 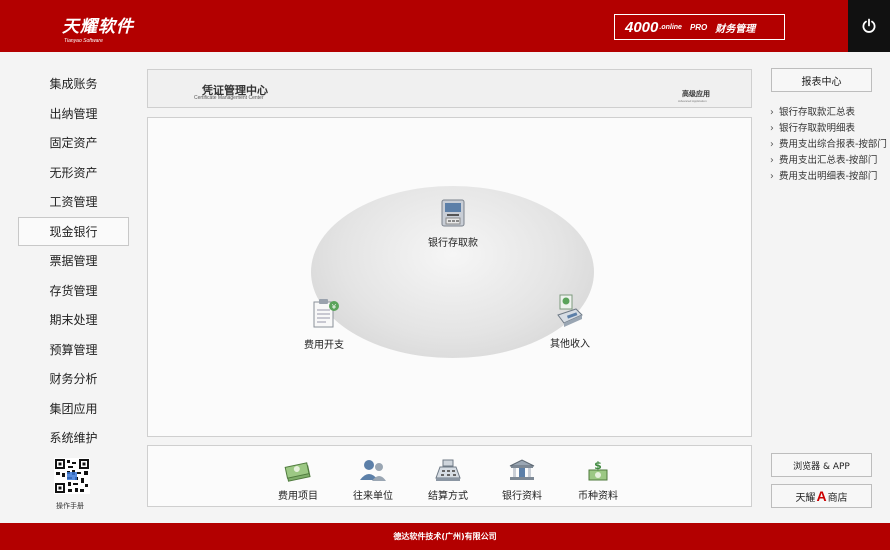 I want to click on report-center-button: 报表中心, so click(x=821, y=80).